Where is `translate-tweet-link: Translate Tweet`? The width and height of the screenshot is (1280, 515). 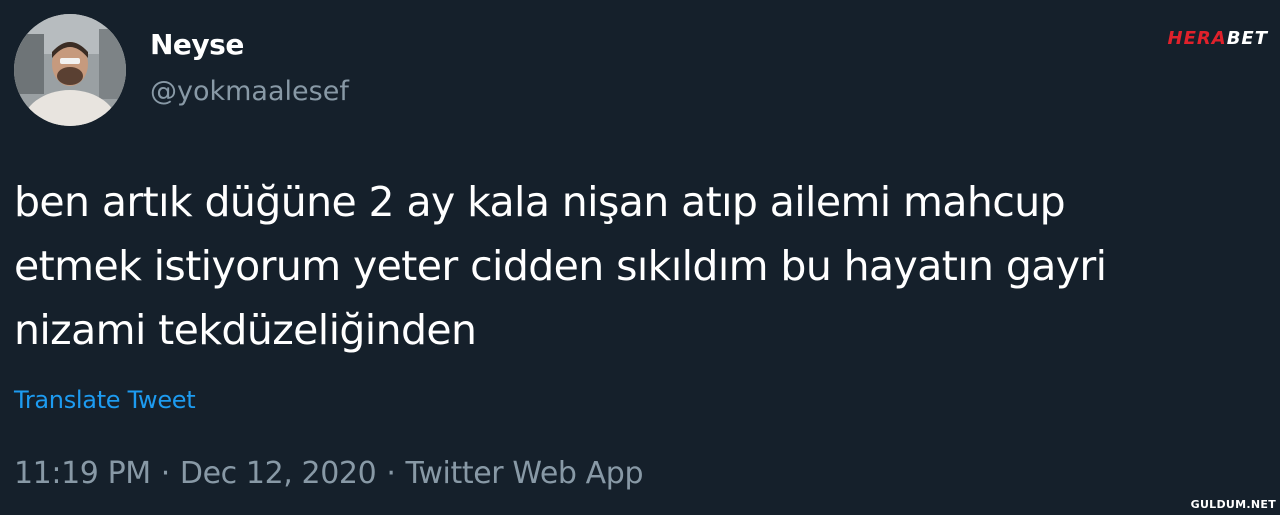 translate-tweet-link: Translate Tweet is located at coordinates (105, 400).